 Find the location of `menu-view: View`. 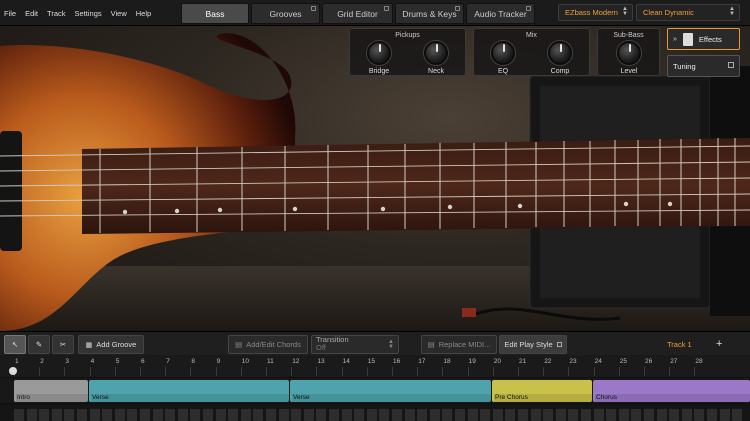

menu-view: View is located at coordinates (119, 13).